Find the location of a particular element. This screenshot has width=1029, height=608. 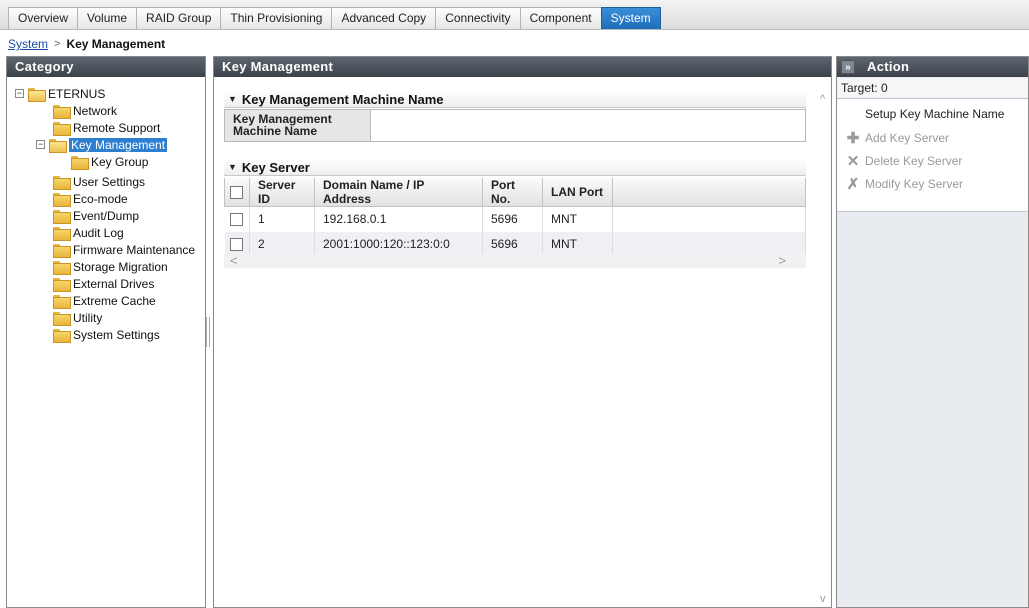

row-select-cell is located at coordinates (237, 219).